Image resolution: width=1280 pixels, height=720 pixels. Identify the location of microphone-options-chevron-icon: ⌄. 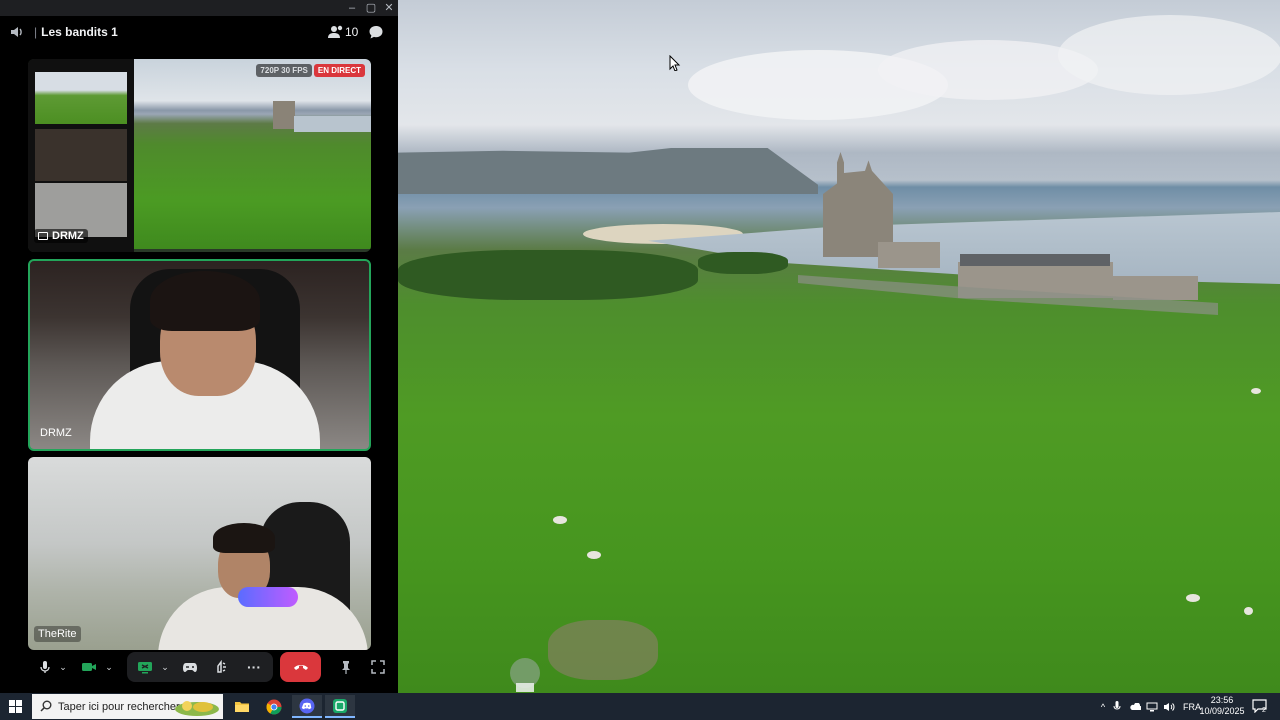
(63, 667).